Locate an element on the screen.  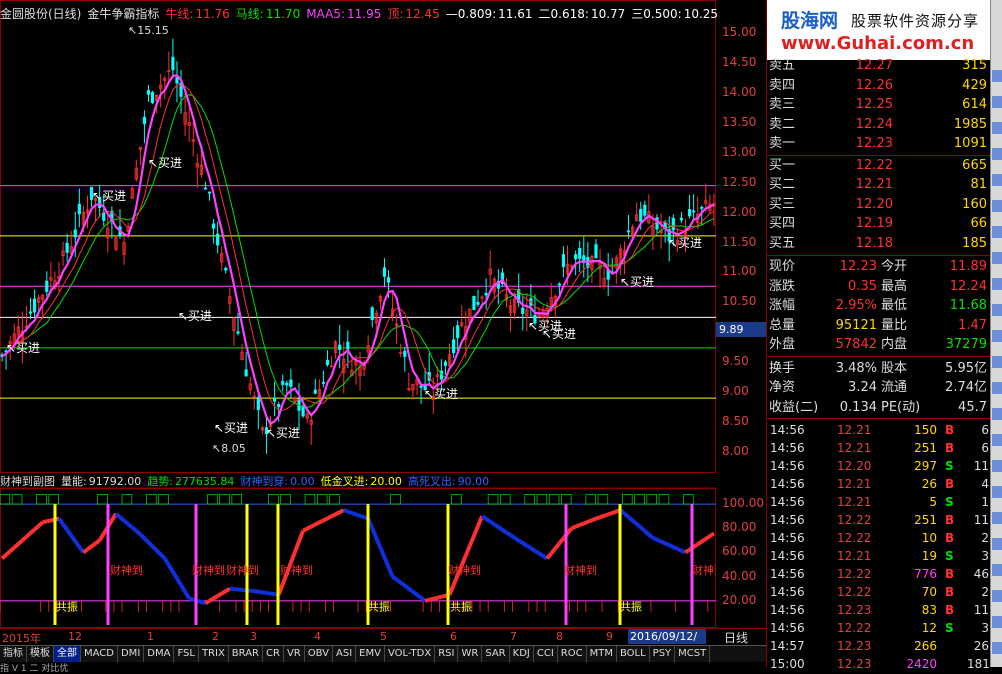
low-annotation: ↖8.05 is located at coordinates (229, 448).